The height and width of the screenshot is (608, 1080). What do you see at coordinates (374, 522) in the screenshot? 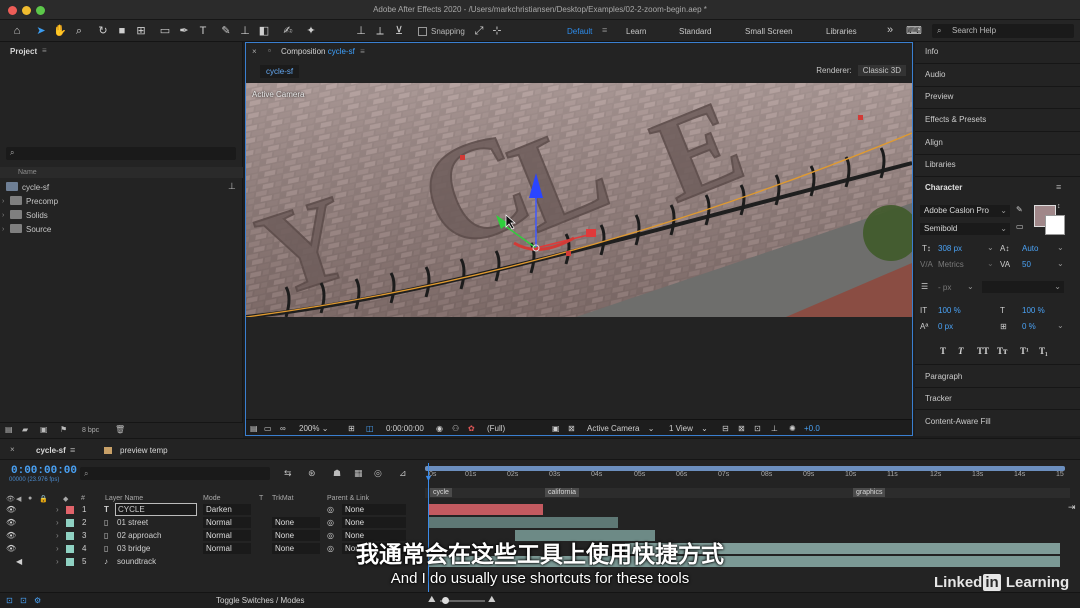
I see `layer-parent-dropdown: None` at bounding box center [374, 522].